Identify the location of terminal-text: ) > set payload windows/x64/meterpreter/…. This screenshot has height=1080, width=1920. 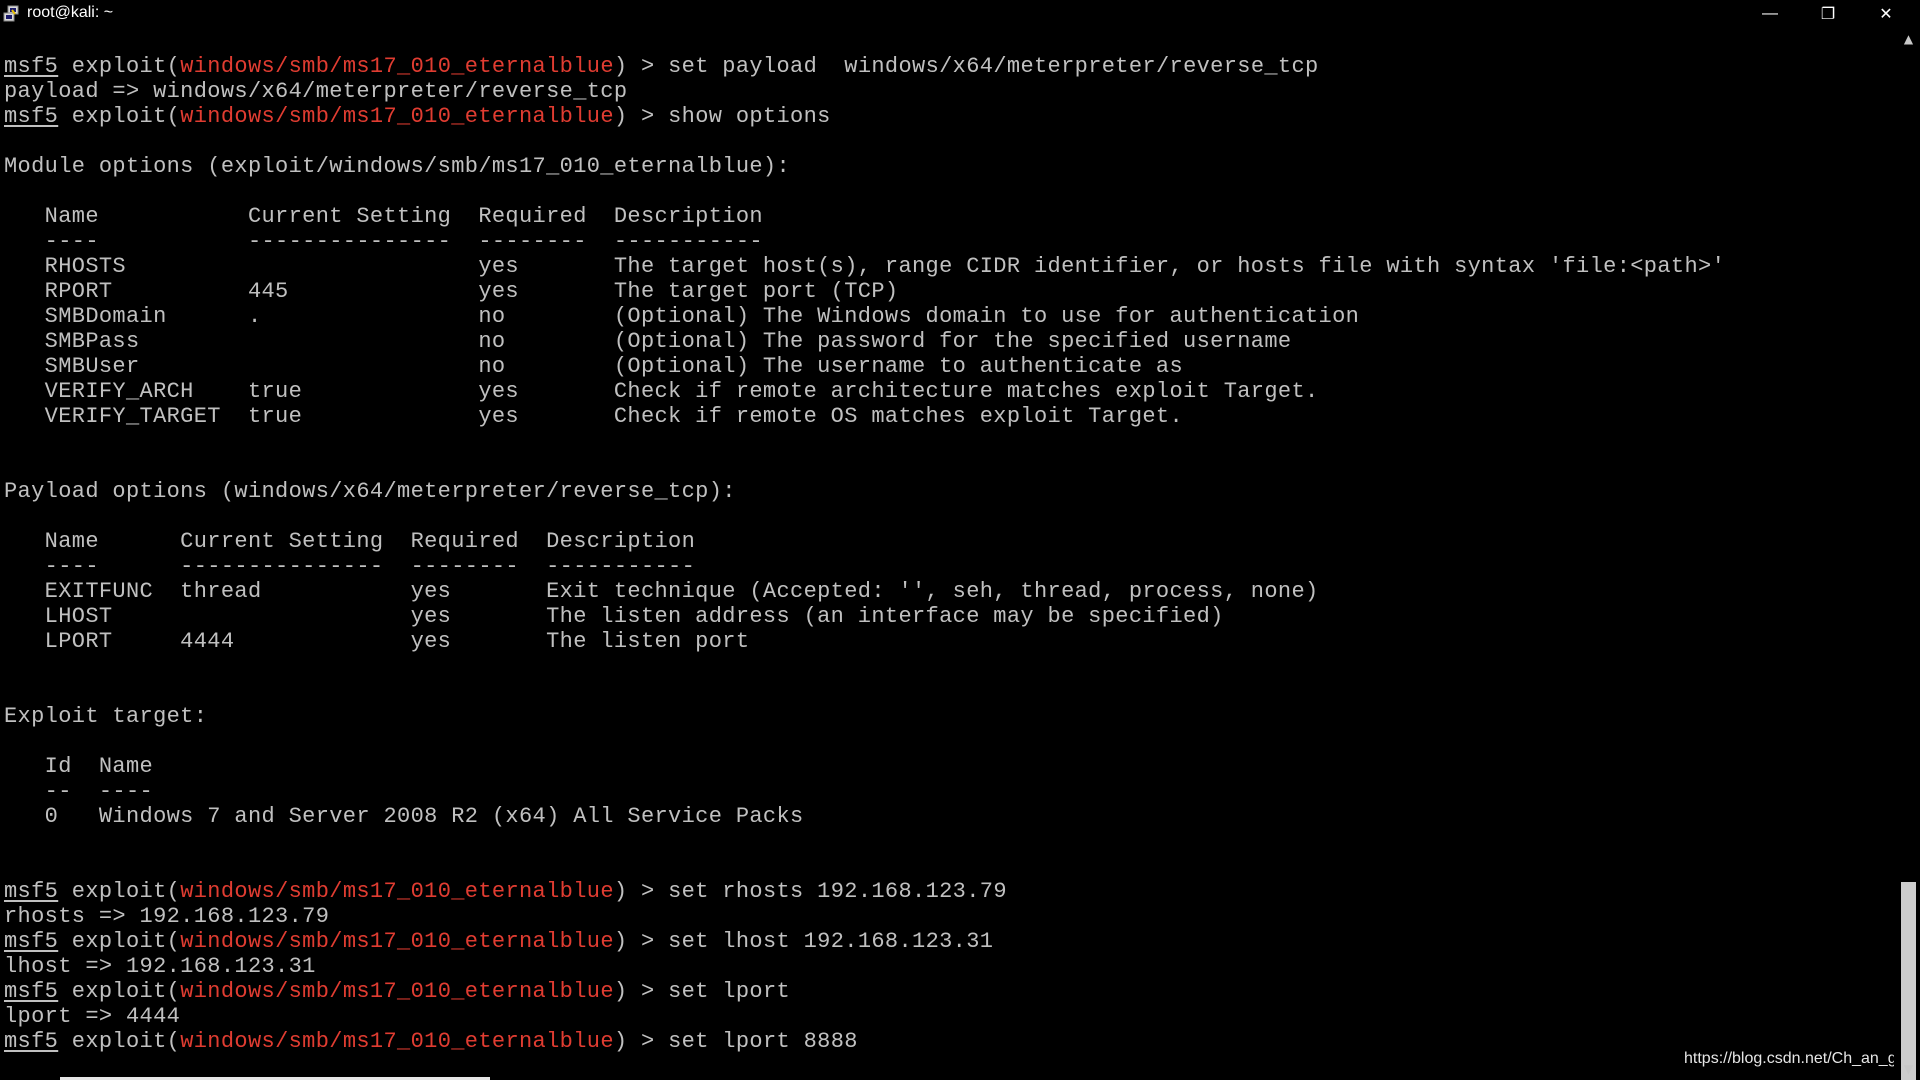
(966, 66).